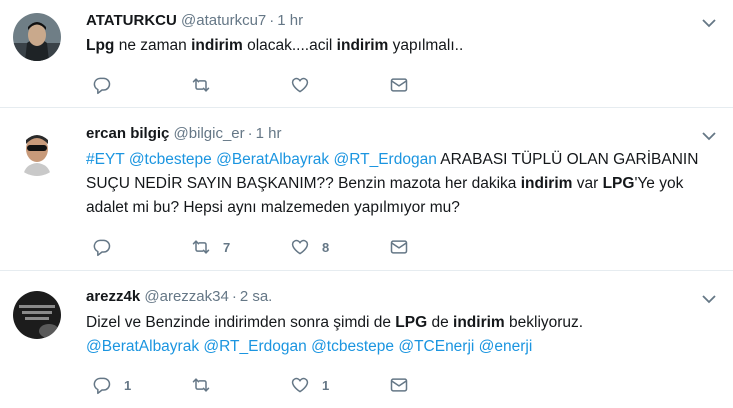 Image resolution: width=733 pixels, height=408 pixels. What do you see at coordinates (544, 322) in the screenshot?
I see `text-fragment: bekliyoruz.` at bounding box center [544, 322].